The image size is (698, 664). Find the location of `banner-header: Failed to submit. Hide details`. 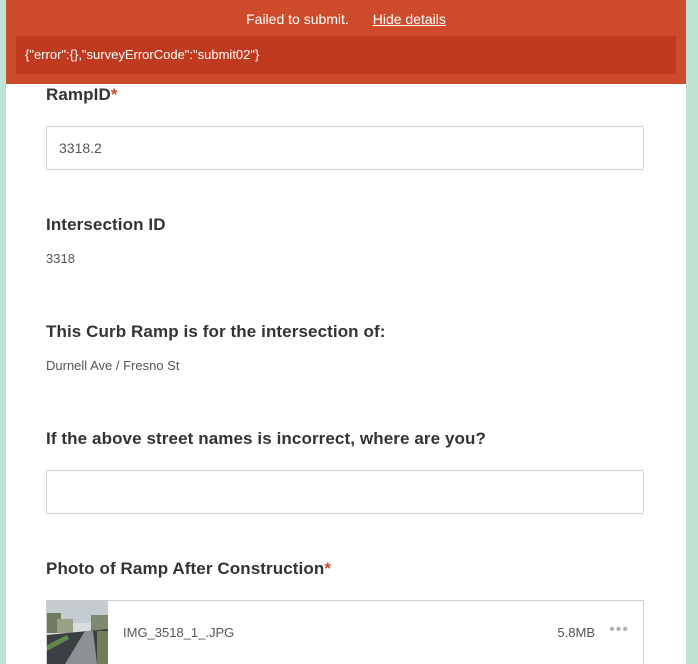

banner-header: Failed to submit. Hide details is located at coordinates (346, 19).